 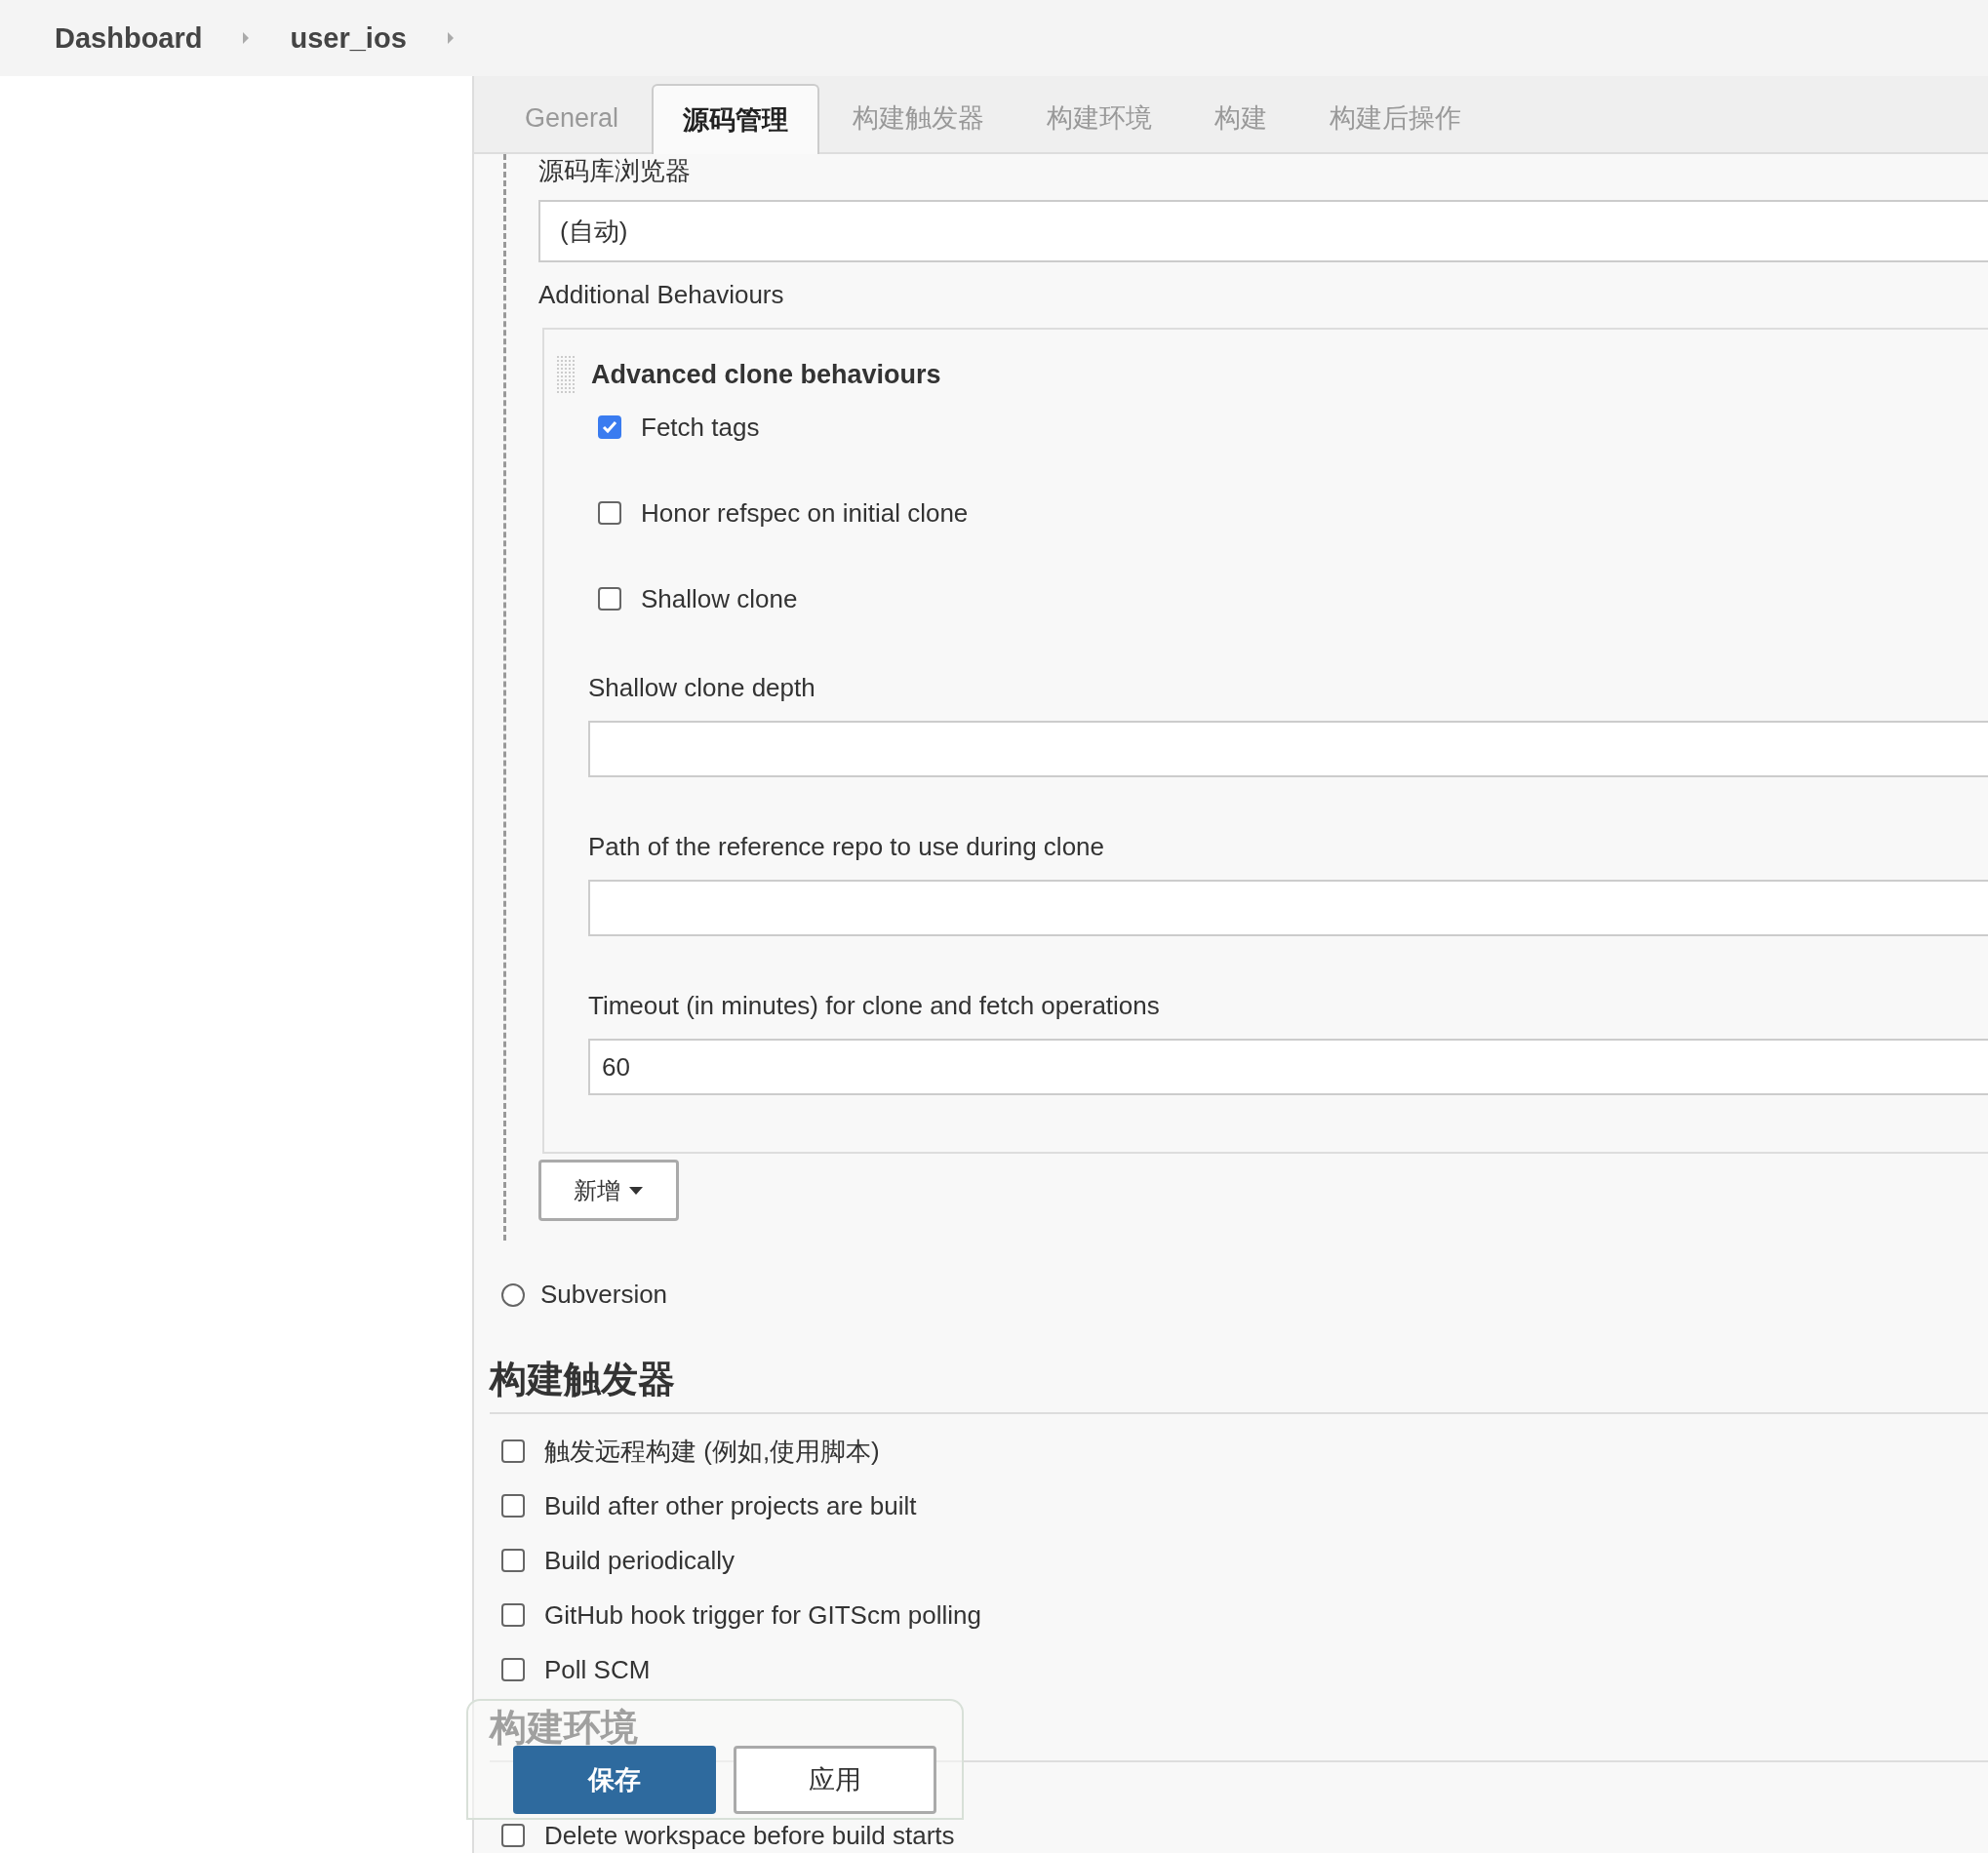 I want to click on field-label: Timeout (in minutes) for clone and fetch operations, so click(x=874, y=1006).